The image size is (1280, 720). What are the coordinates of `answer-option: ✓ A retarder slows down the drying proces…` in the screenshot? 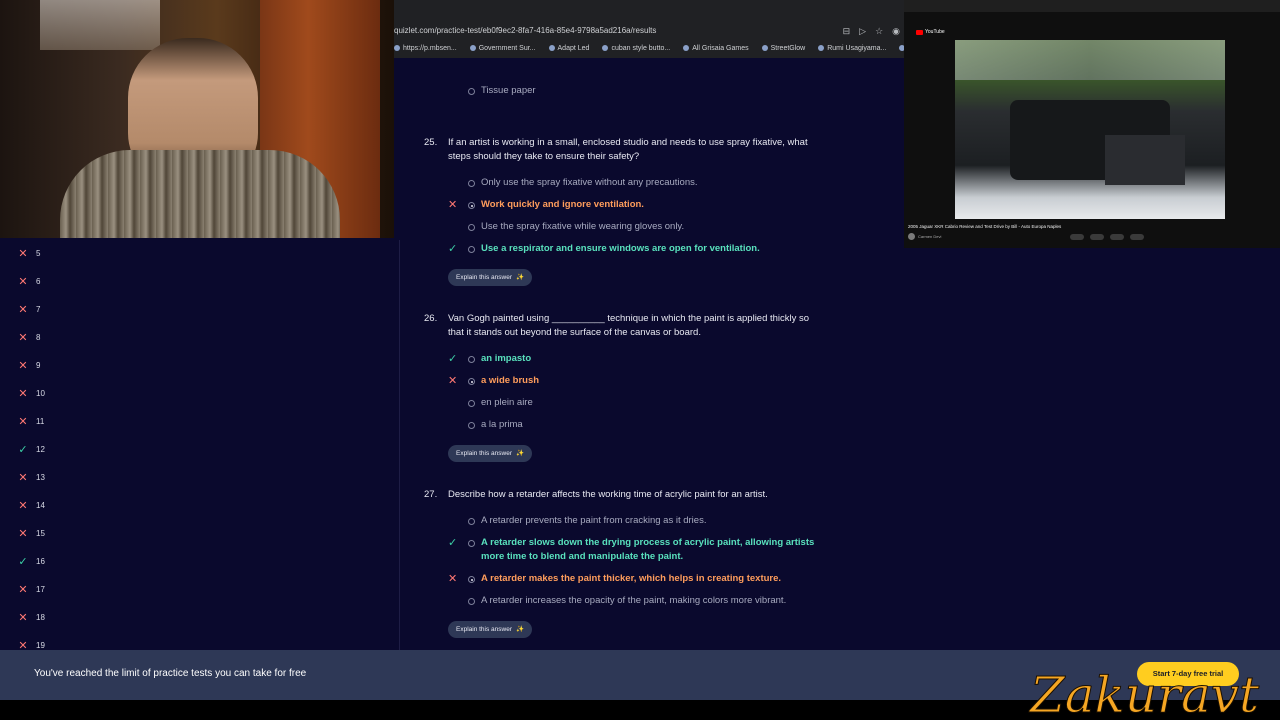 It's located at (624, 550).